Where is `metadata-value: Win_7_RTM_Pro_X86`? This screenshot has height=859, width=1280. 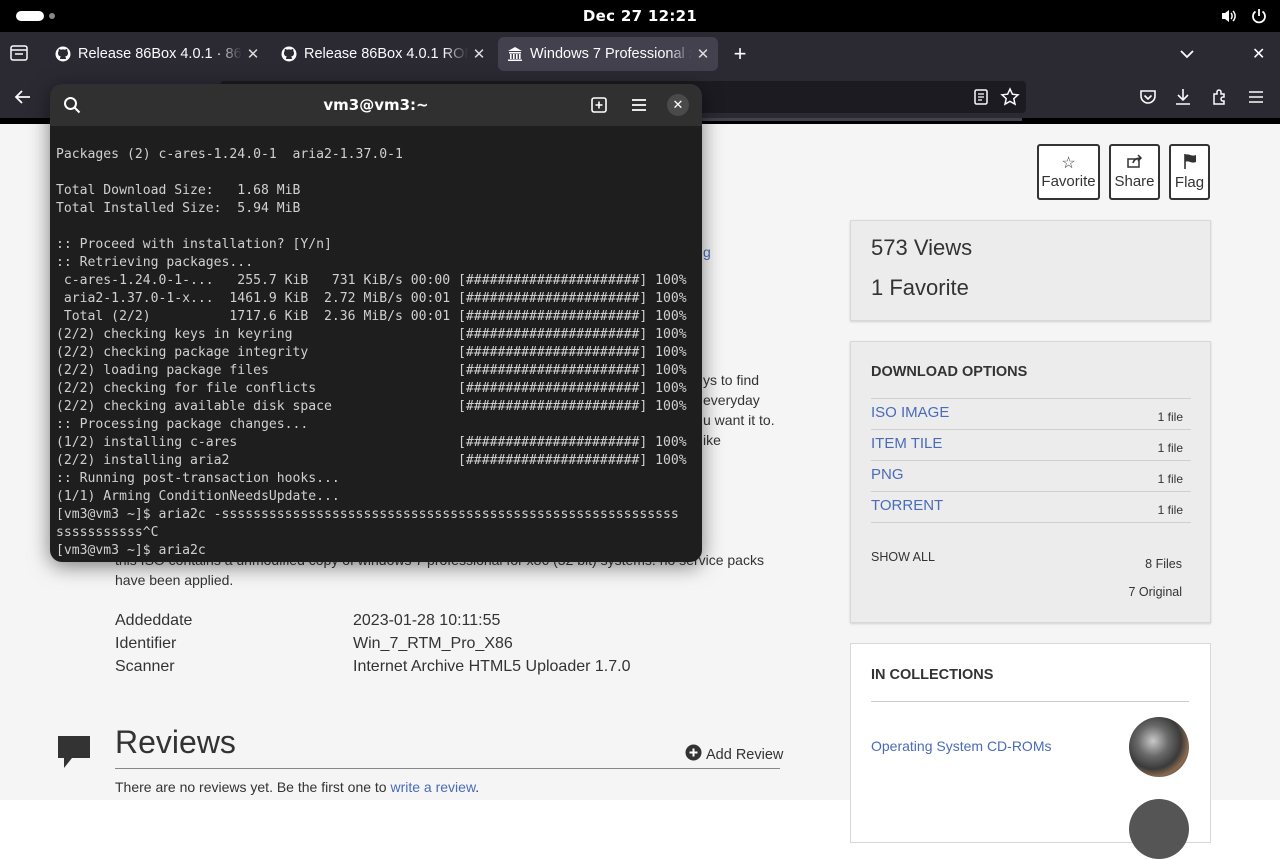
metadata-value: Win_7_RTM_Pro_X86 is located at coordinates (433, 643).